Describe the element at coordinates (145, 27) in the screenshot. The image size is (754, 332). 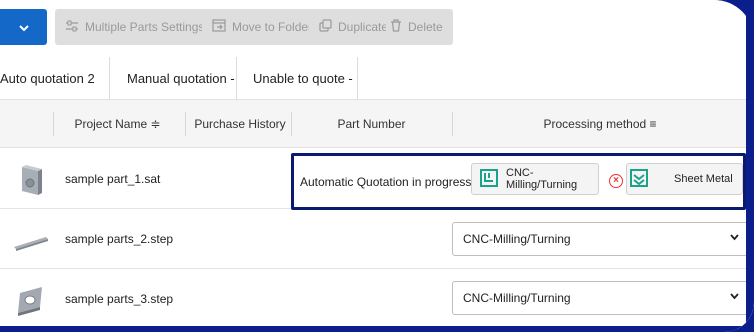
I see `multiple-parts-settings-label: Multiple Parts Settings` at that location.